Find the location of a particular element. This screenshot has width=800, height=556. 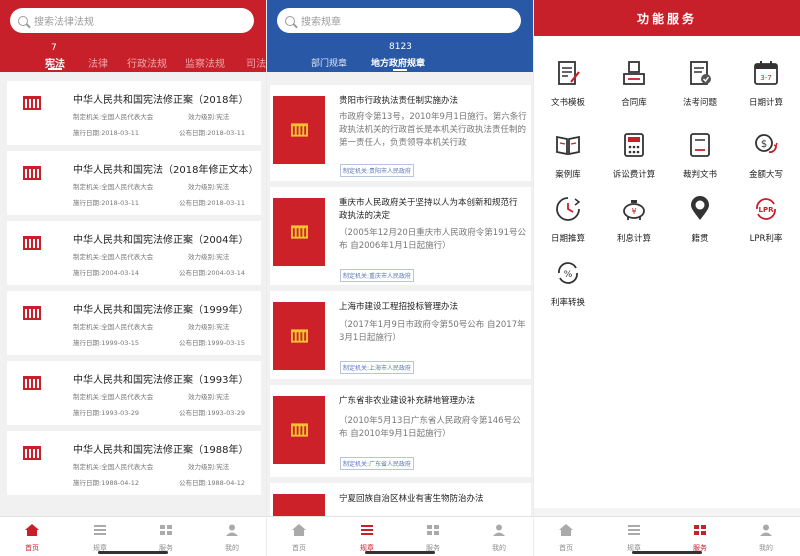

lpr-icon-text: LPR is located at coordinates (767, 210).